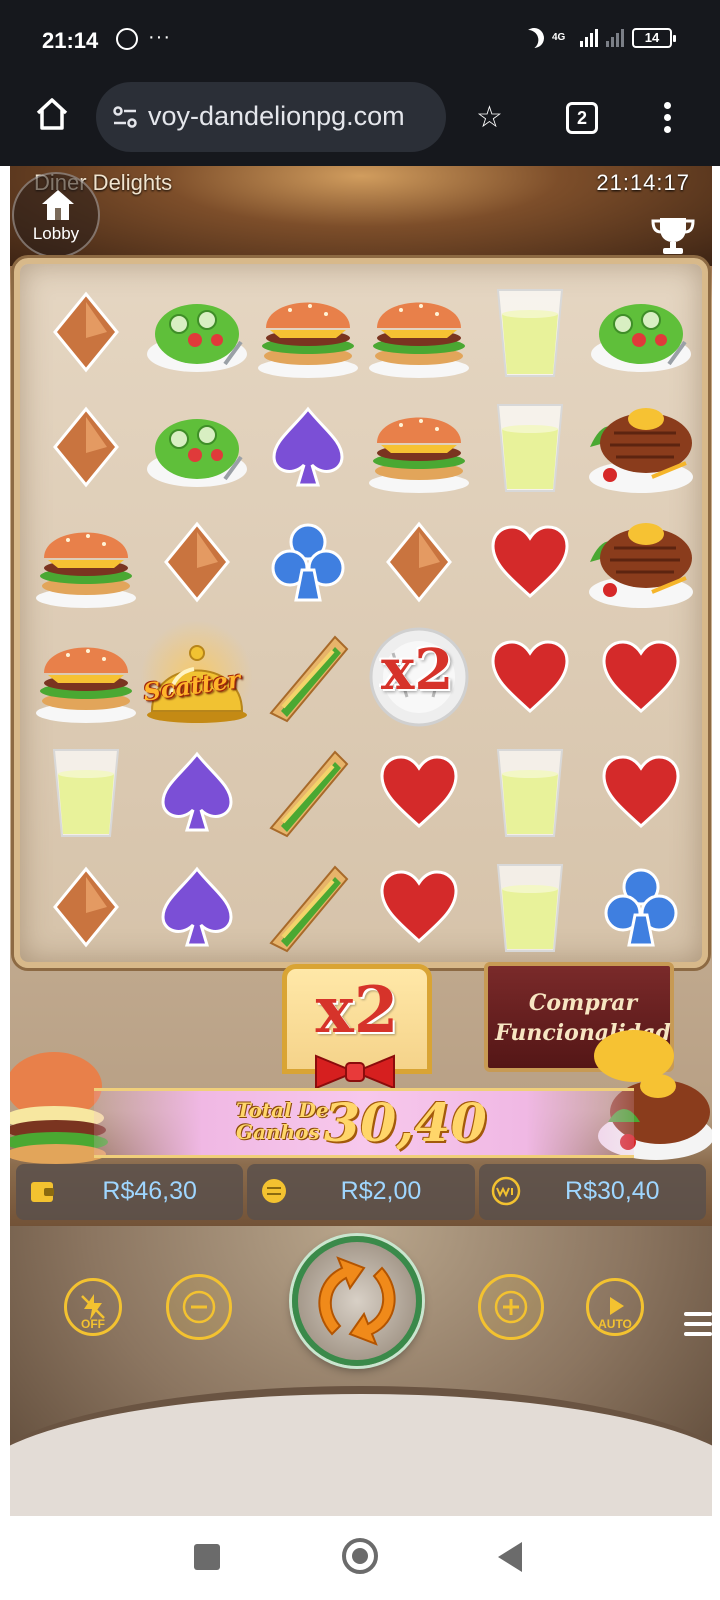 Image resolution: width=720 pixels, height=1600 pixels. I want to click on spin-button, so click(357, 1301).